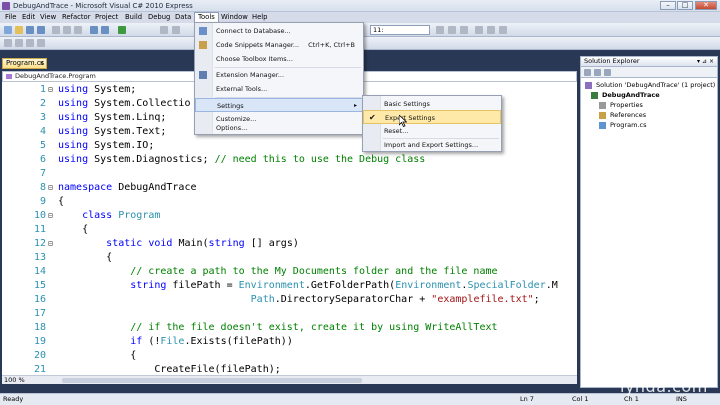  What do you see at coordinates (279, 105) in the screenshot?
I see `menu-item-settings: Settings ▸` at bounding box center [279, 105].